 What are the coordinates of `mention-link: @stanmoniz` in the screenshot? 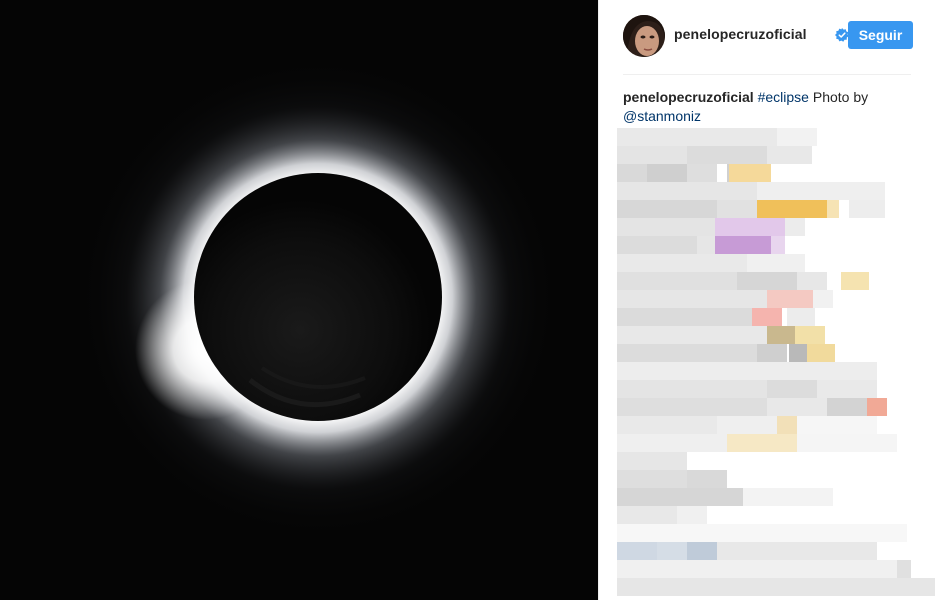 It's located at (662, 116).